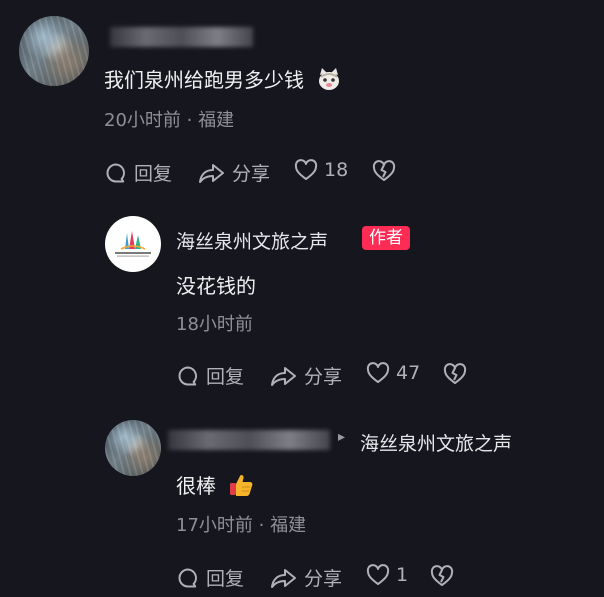 The width and height of the screenshot is (604, 597). What do you see at coordinates (288, 525) in the screenshot?
I see `reply-location: 福建` at bounding box center [288, 525].